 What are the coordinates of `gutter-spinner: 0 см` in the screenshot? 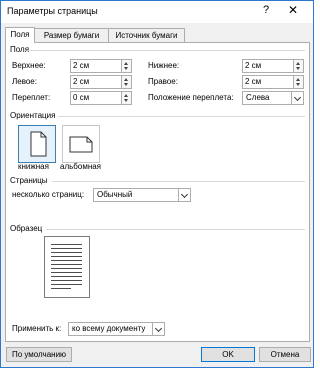 It's located at (101, 98).